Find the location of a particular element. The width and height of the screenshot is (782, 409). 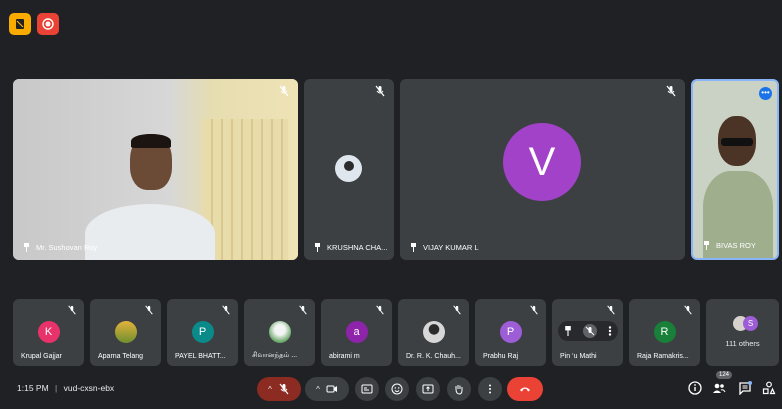

bottom-toolbar: 1:15 PM | vud-cxsn-ebx ^ ^ 124 is located at coordinates (391, 389).